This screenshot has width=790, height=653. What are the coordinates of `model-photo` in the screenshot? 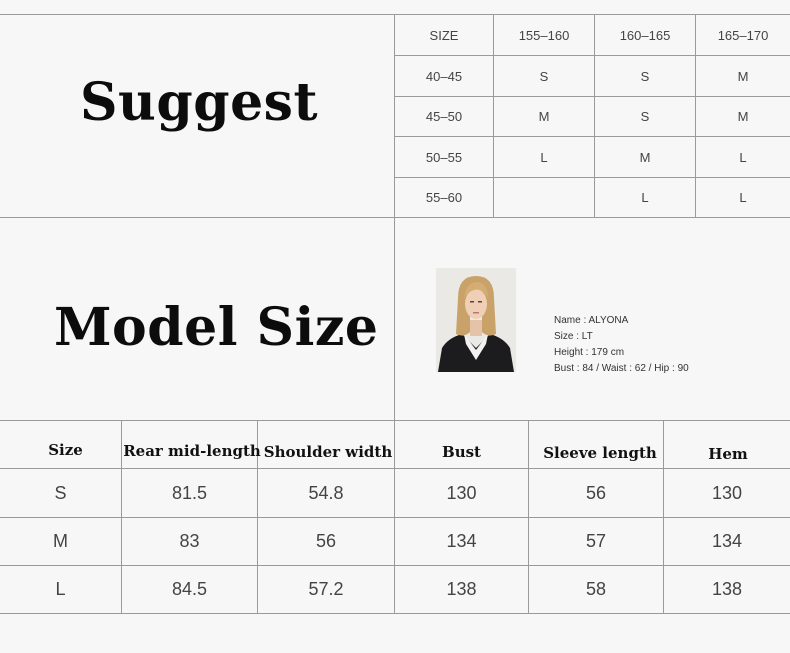 It's located at (476, 320).